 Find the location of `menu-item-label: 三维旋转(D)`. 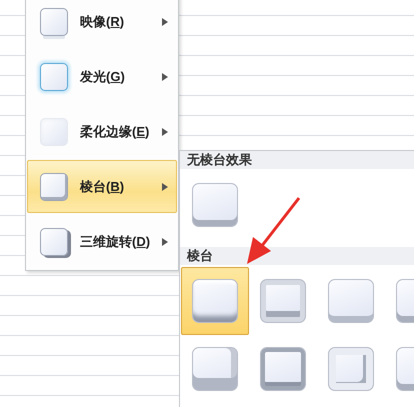

menu-item-label: 三维旋转(D) is located at coordinates (115, 241).